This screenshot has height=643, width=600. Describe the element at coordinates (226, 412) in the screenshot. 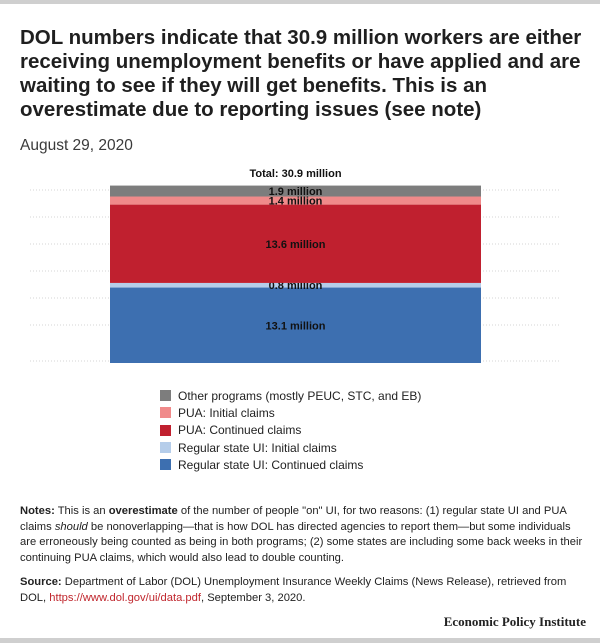

I see `legend-label: PUA: Initial claims` at that location.